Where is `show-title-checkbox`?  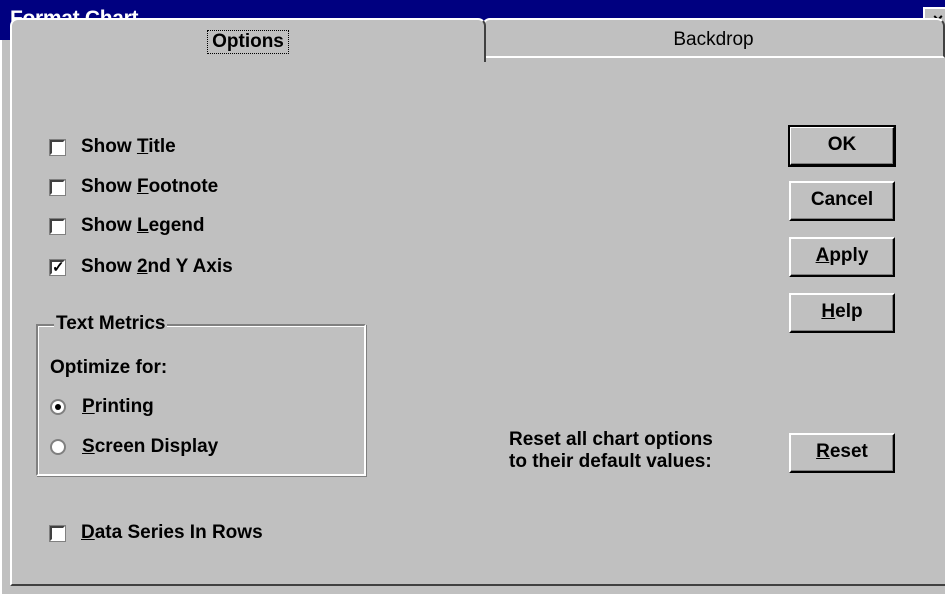
show-title-checkbox is located at coordinates (57, 147).